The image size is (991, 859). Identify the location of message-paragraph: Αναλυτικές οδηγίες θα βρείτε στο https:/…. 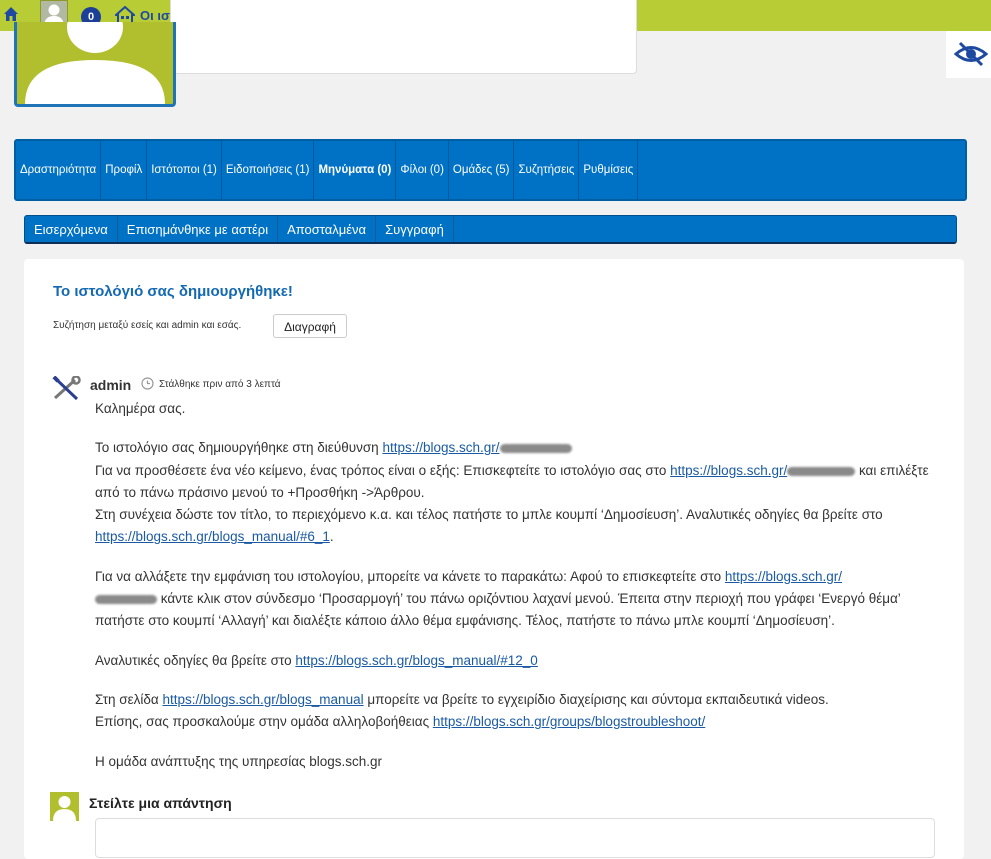
(316, 660).